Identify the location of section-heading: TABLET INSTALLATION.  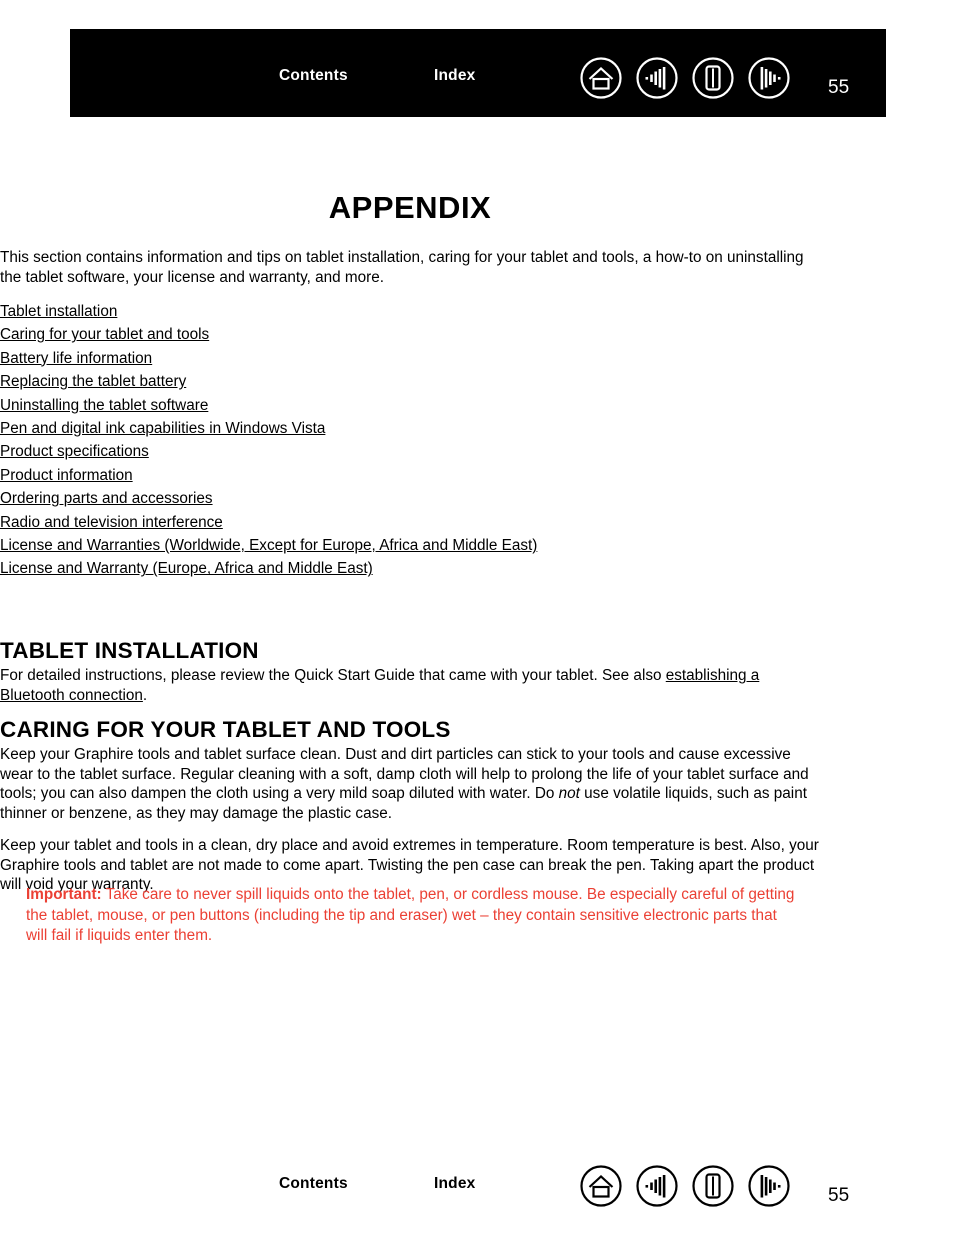
(129, 650).